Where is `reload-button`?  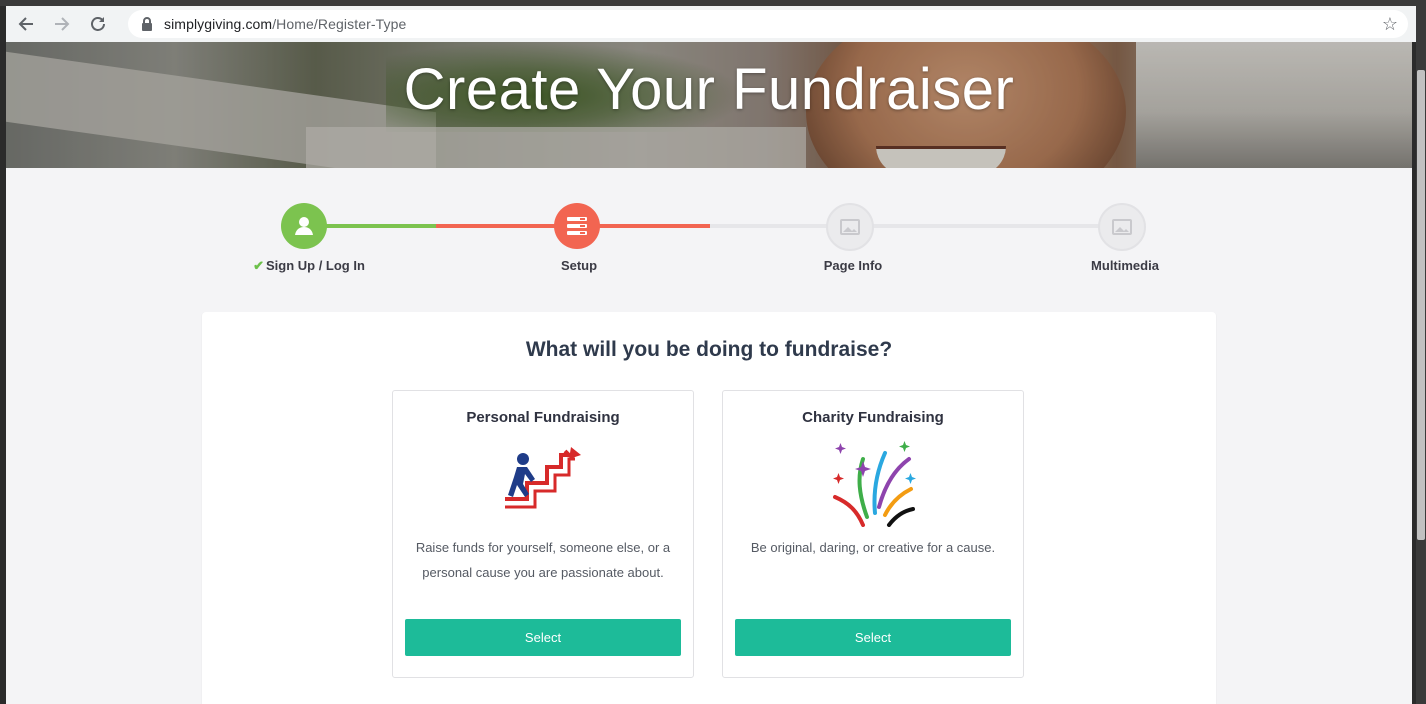 reload-button is located at coordinates (98, 24).